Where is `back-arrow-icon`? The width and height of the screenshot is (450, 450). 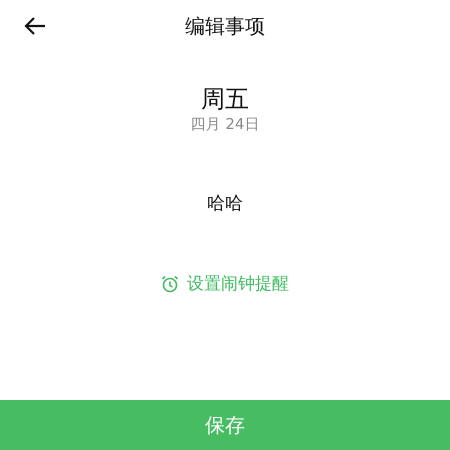
back-arrow-icon is located at coordinates (35, 26).